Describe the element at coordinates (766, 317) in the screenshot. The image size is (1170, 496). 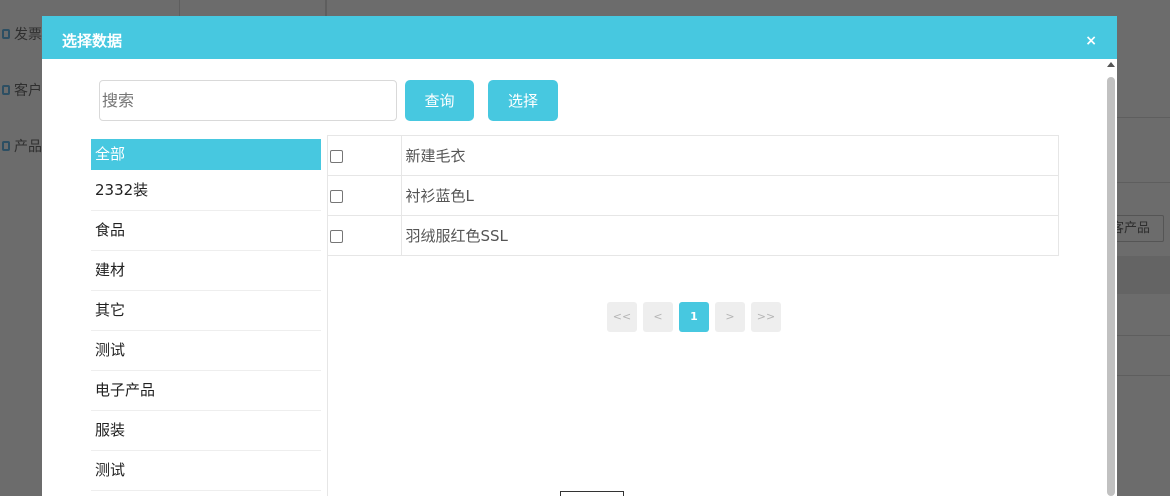
I see `last-page-button: >>` at that location.